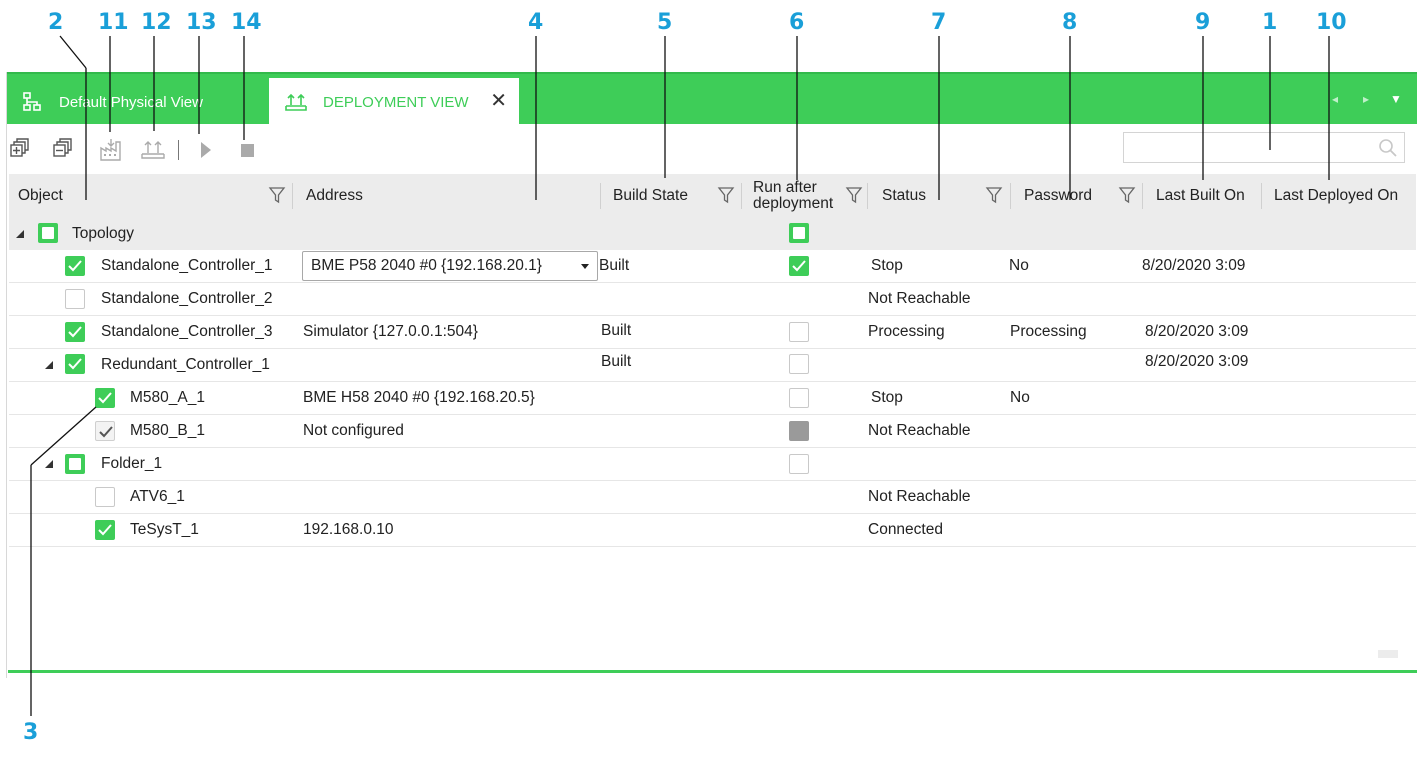 This screenshot has width=1417, height=760. Describe the element at coordinates (1388, 654) in the screenshot. I see `scrollbar-thumb` at that location.